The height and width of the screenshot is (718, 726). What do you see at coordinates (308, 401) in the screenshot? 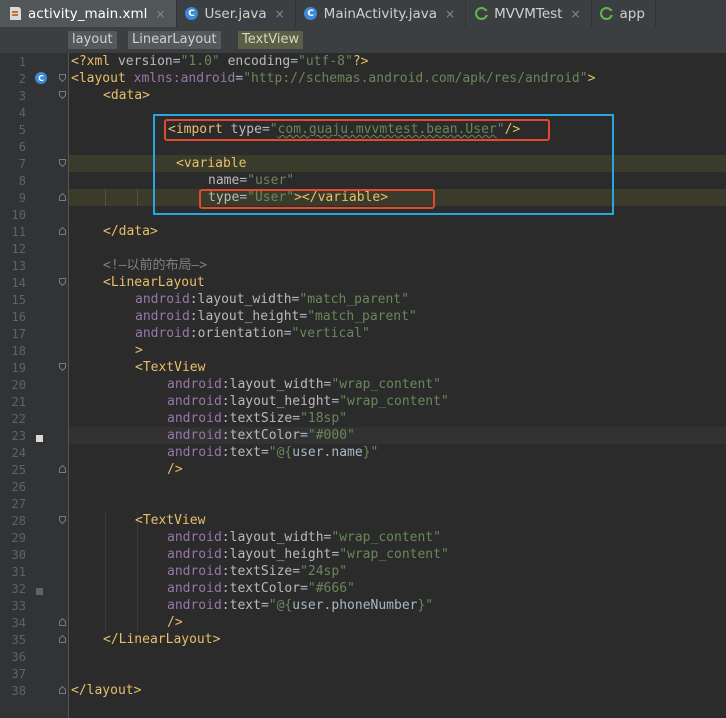
I see `code-line-21: android:layout_height="wrap_content"` at bounding box center [308, 401].